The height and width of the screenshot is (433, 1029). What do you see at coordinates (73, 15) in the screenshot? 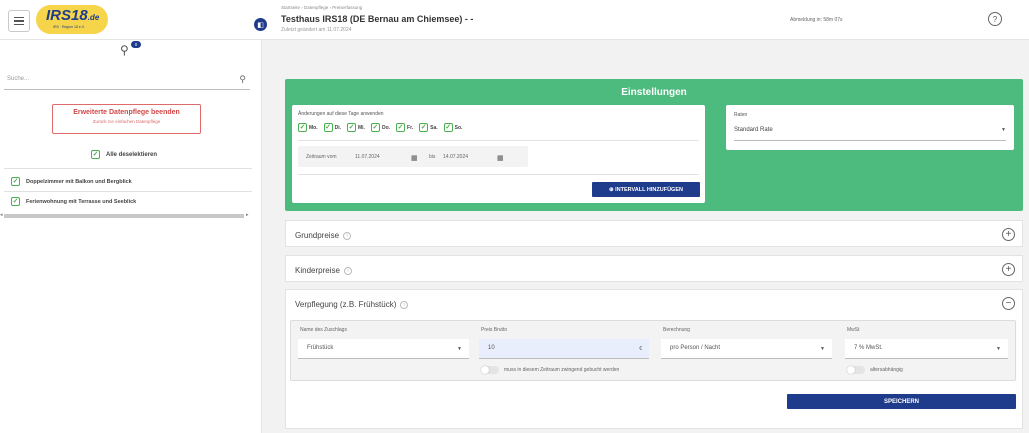
I see `logo-text: IRS18.de` at bounding box center [73, 15].